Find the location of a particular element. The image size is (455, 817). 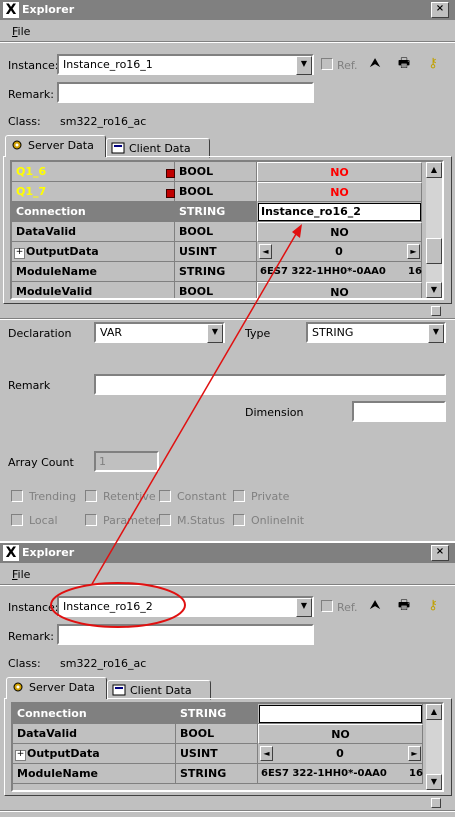

instance-combo: Instance_ro16_1 ▼ is located at coordinates (185, 64).